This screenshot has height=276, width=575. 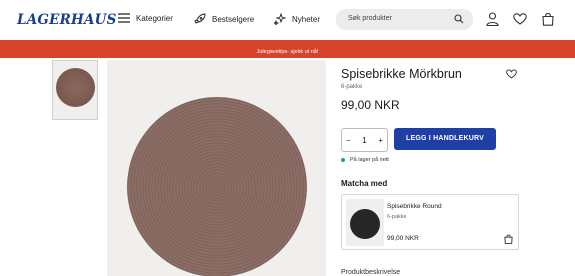 I want to click on match-product-card: Spisebrikke Round 6-pakke 99,00 NKR, so click(x=430, y=222).